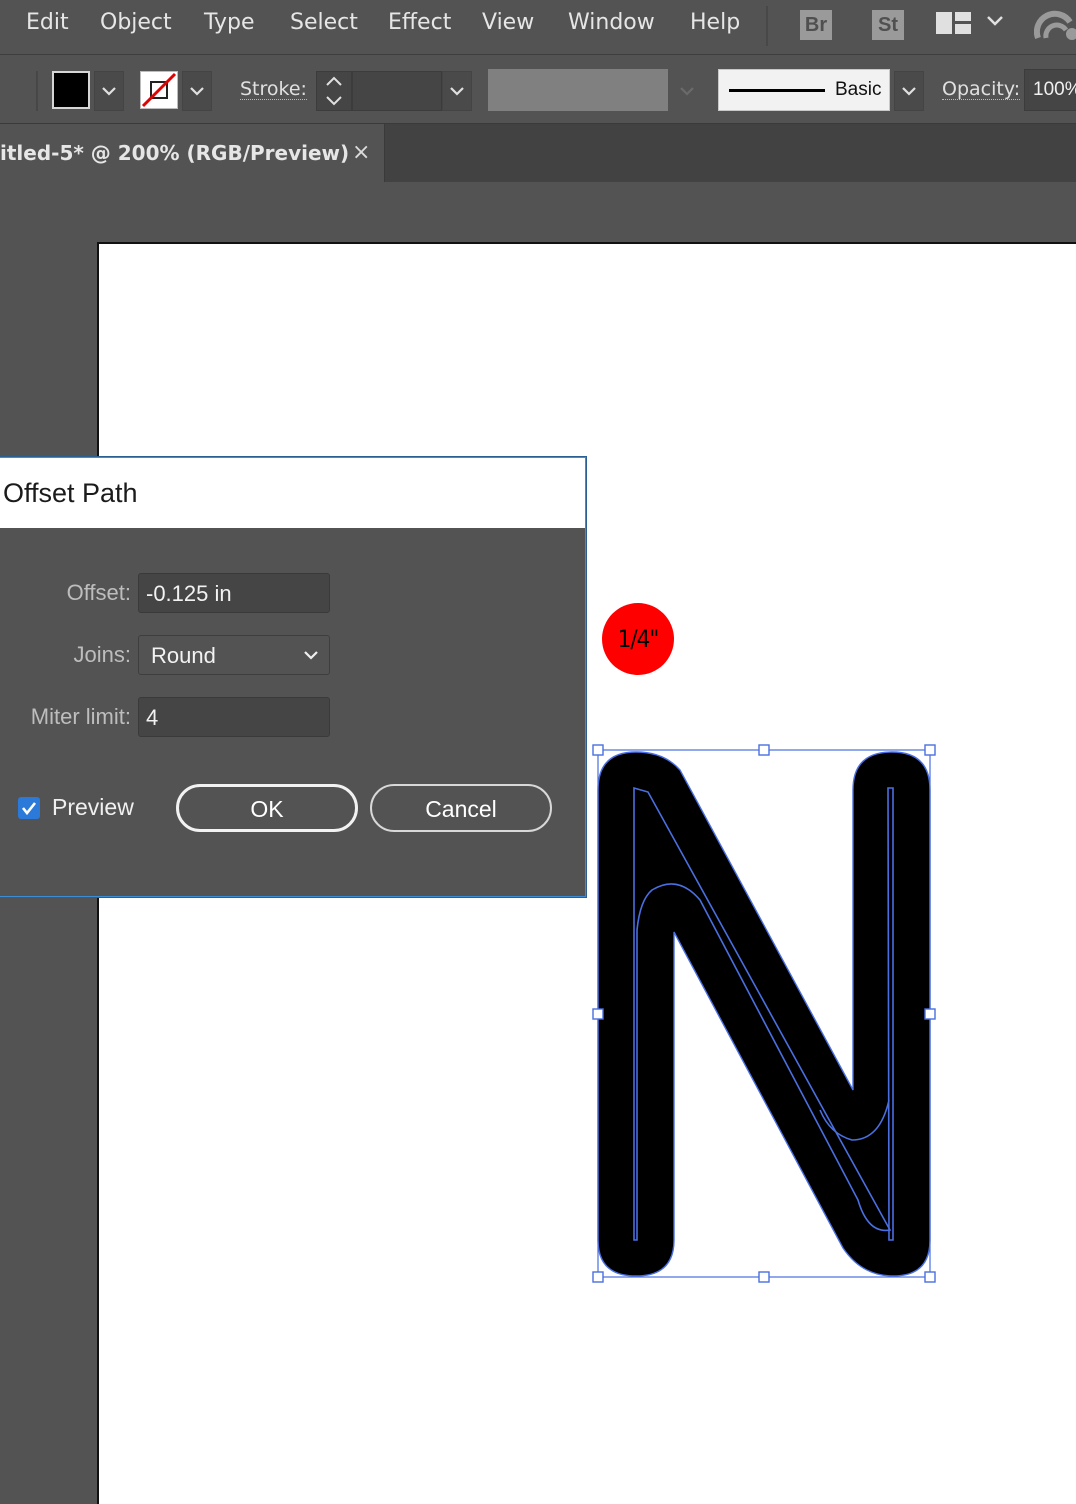  I want to click on document-tab-bar: itled-5* @ 200% (RGB/Preview) ×, so click(538, 153).